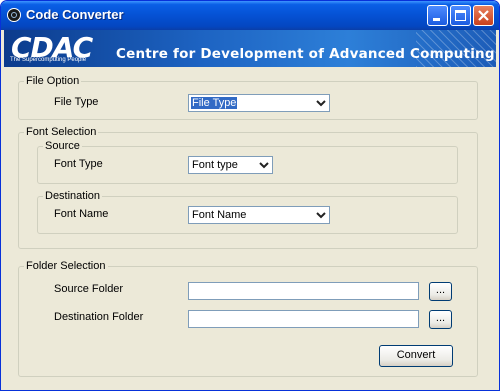 The height and width of the screenshot is (391, 500). What do you see at coordinates (416, 356) in the screenshot?
I see `convert-button: Convert` at bounding box center [416, 356].